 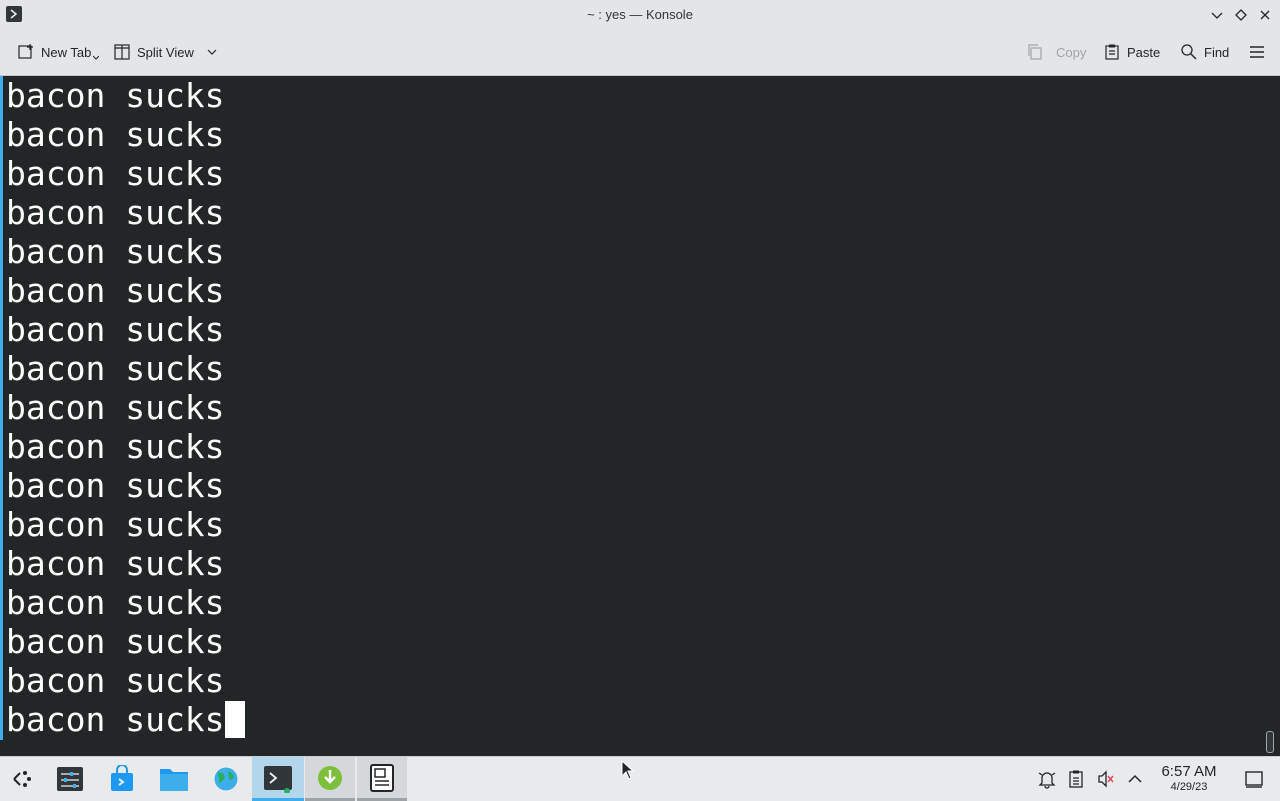 I want to click on maximize-button, so click(x=1241, y=15).